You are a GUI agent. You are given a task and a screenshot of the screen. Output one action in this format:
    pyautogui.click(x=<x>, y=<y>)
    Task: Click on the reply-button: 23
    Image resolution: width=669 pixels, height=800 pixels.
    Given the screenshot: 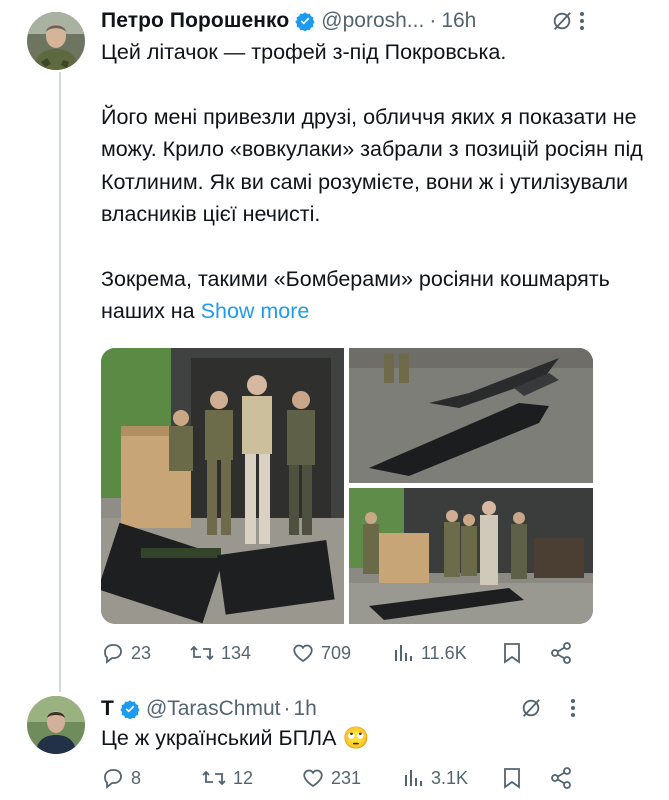 What is the action you would take?
    pyautogui.click(x=145, y=653)
    